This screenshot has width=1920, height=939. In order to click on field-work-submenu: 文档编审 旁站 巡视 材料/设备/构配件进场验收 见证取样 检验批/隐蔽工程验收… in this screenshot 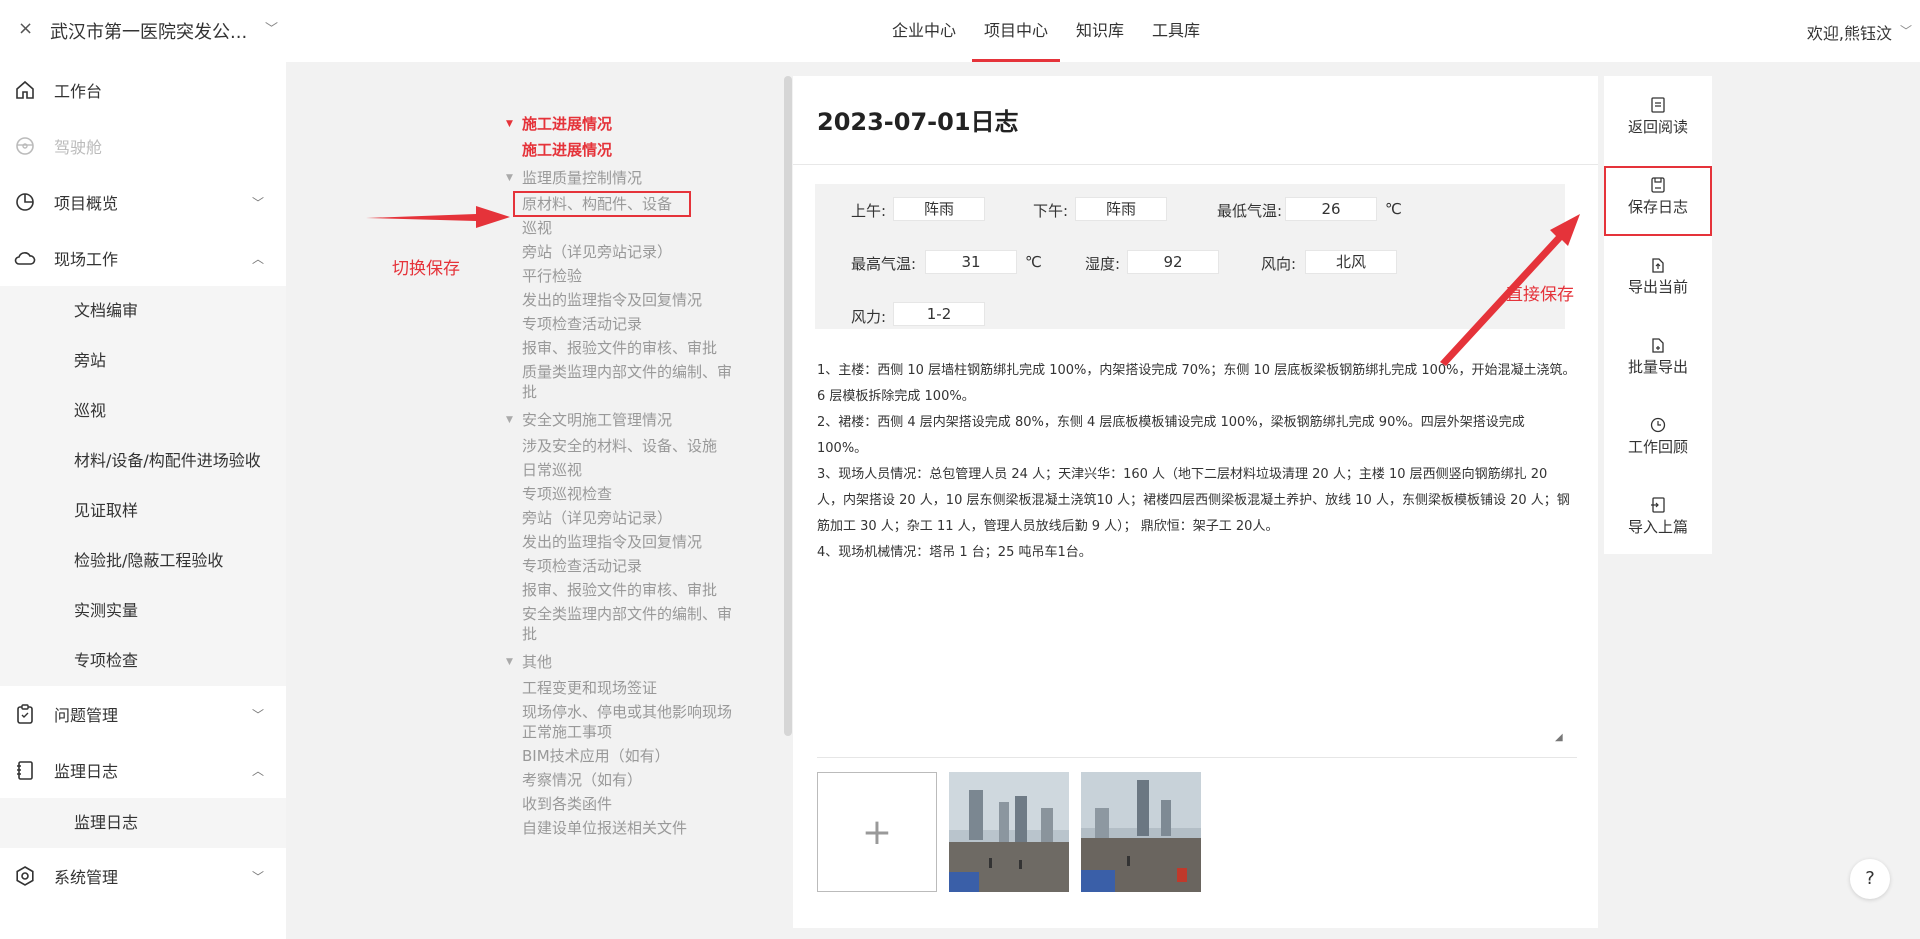, I will do `click(143, 486)`.